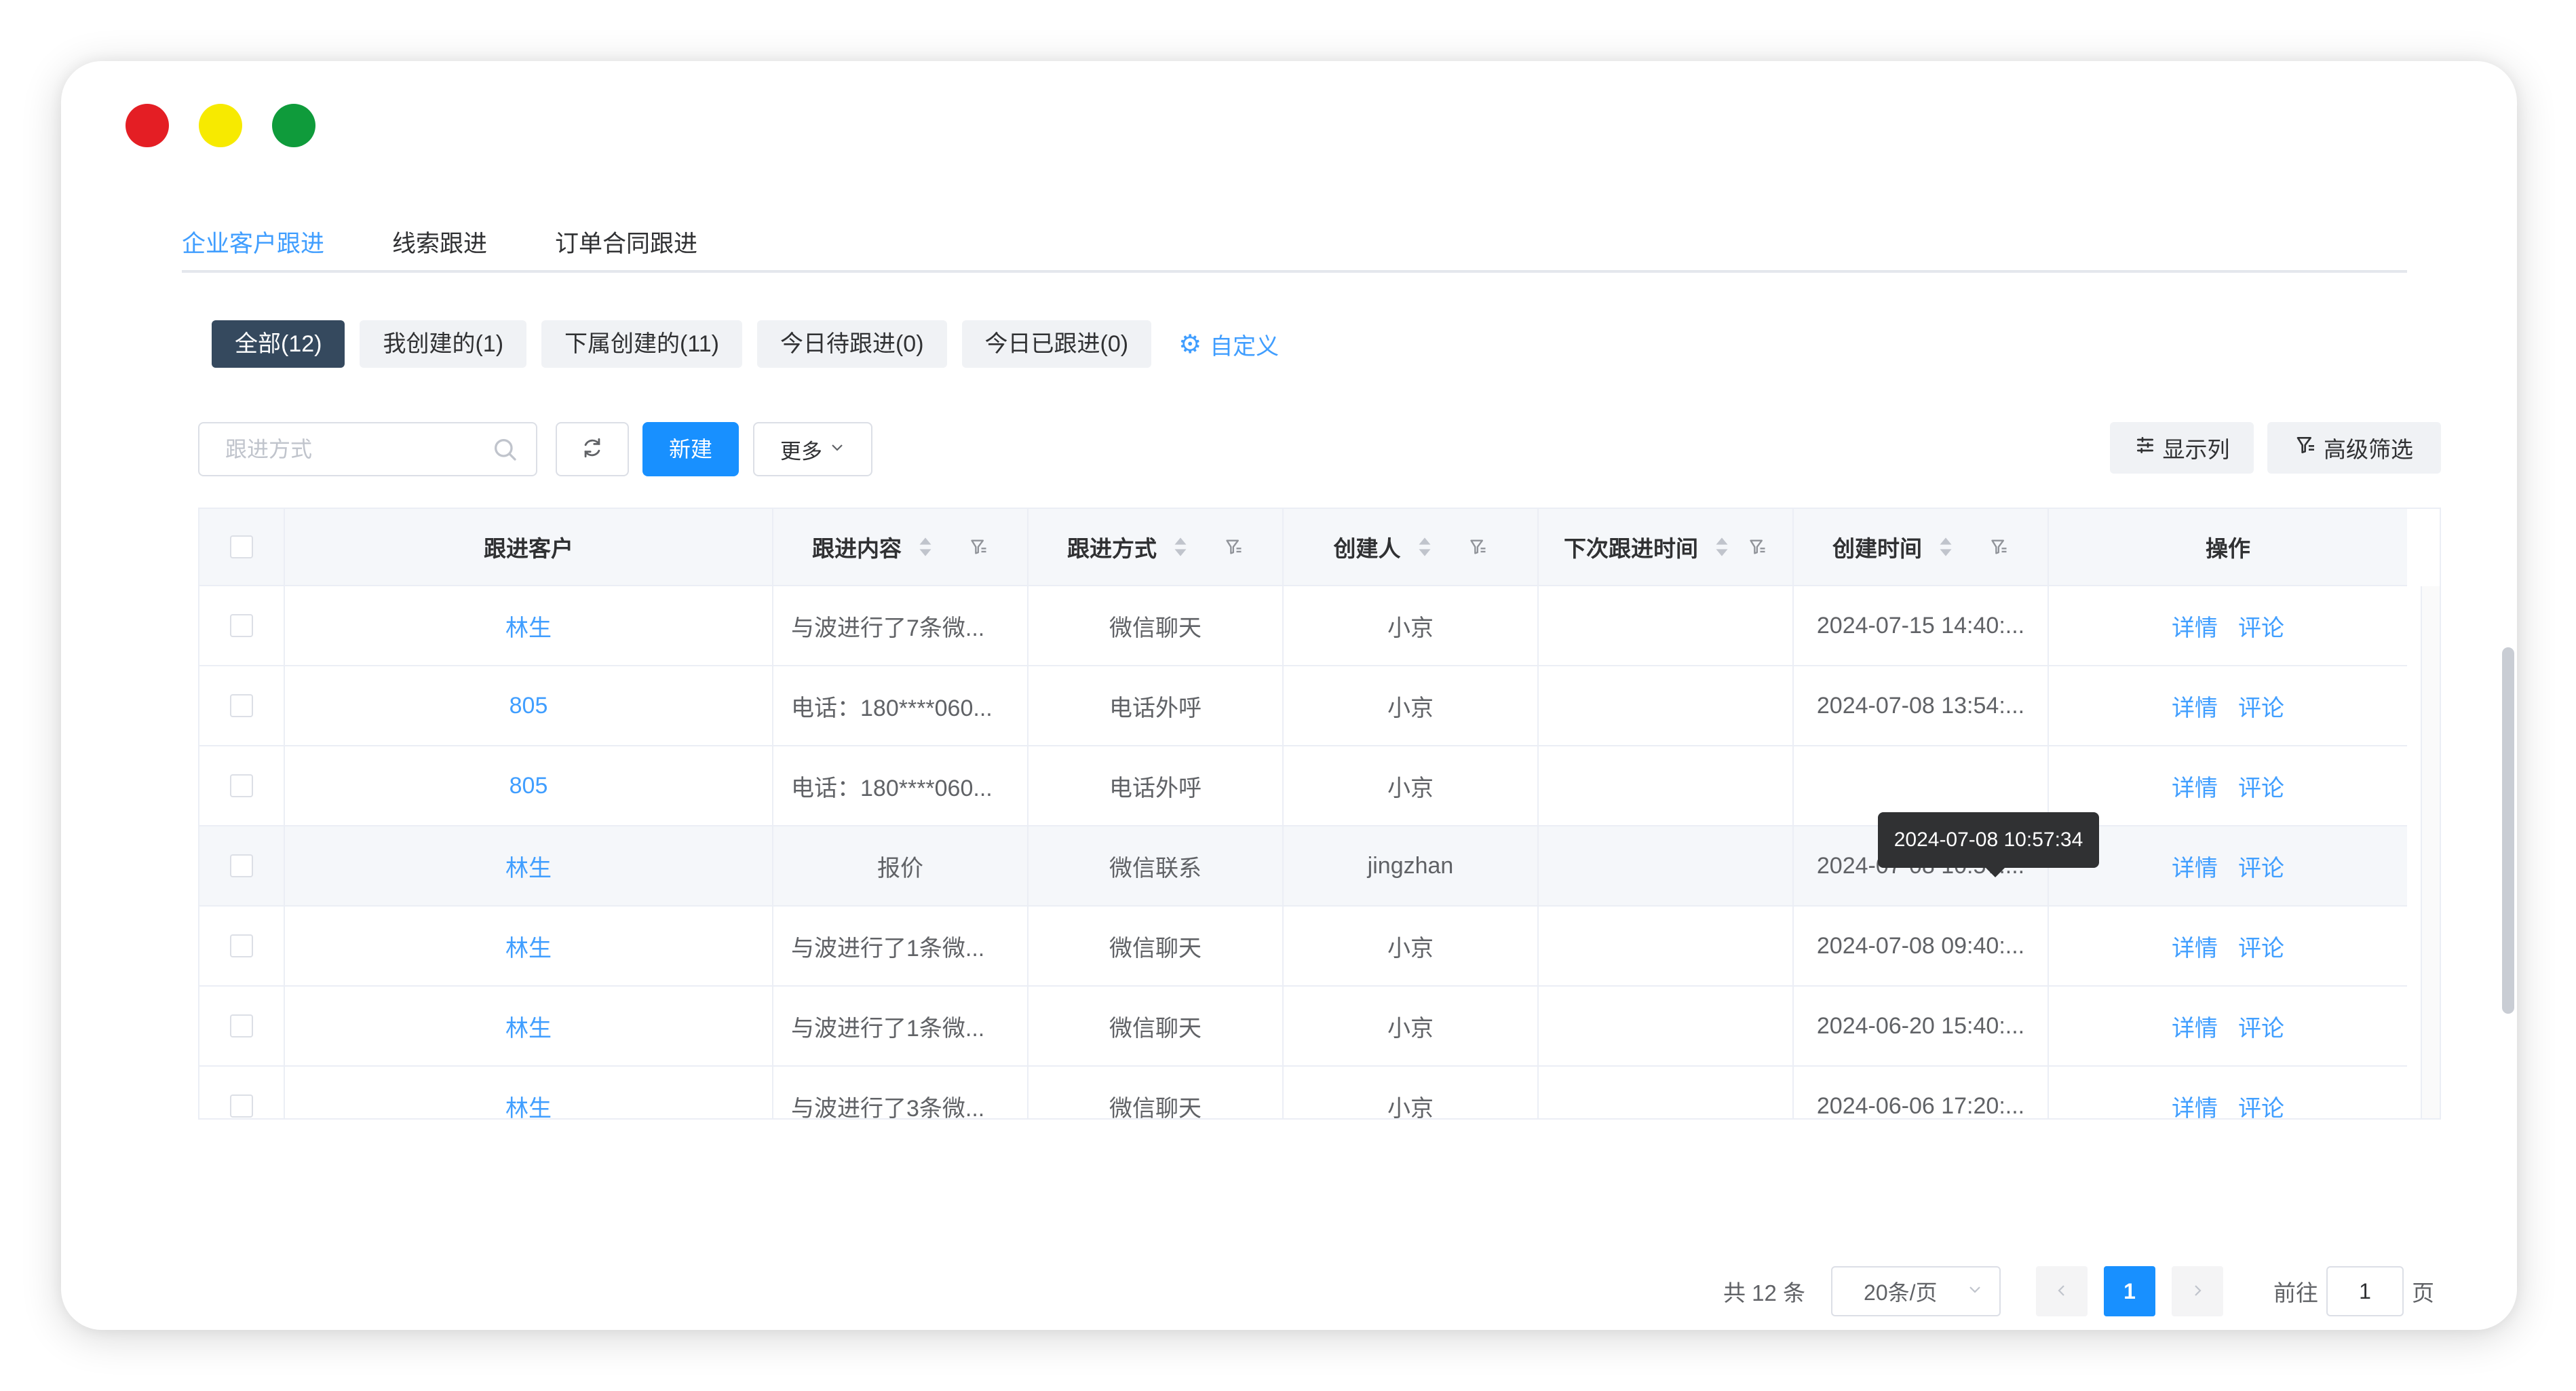 This screenshot has width=2576, height=1391. Describe the element at coordinates (1765, 1293) in the screenshot. I see `pagination-total: 共 12 条` at that location.